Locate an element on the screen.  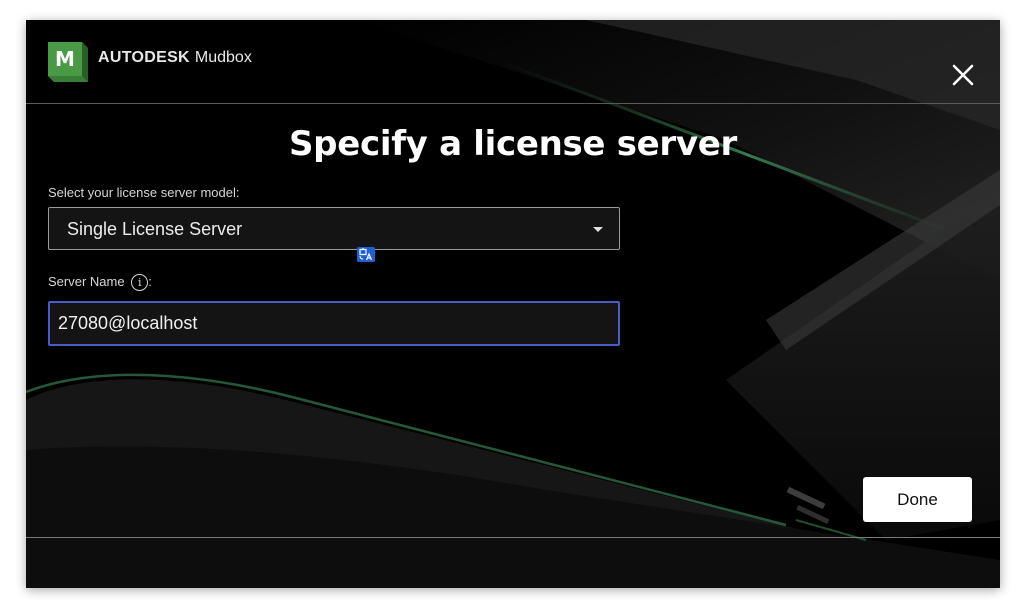
caret-down-icon is located at coordinates (598, 229).